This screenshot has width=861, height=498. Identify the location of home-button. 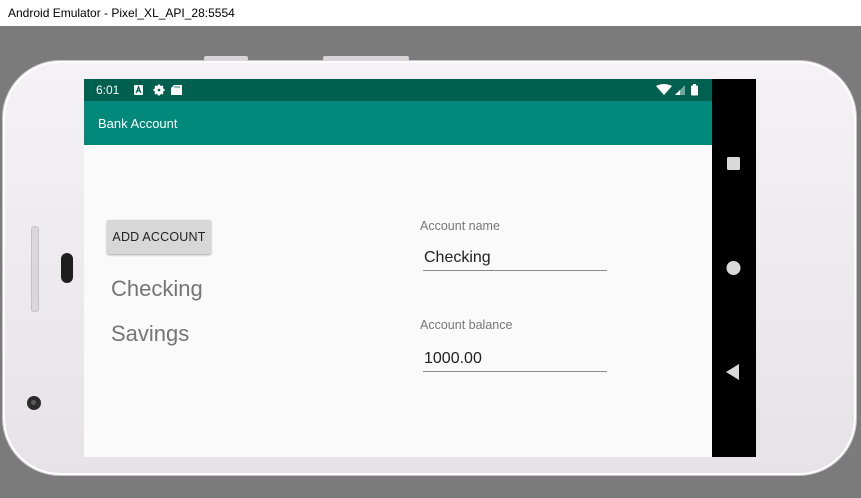
(734, 268).